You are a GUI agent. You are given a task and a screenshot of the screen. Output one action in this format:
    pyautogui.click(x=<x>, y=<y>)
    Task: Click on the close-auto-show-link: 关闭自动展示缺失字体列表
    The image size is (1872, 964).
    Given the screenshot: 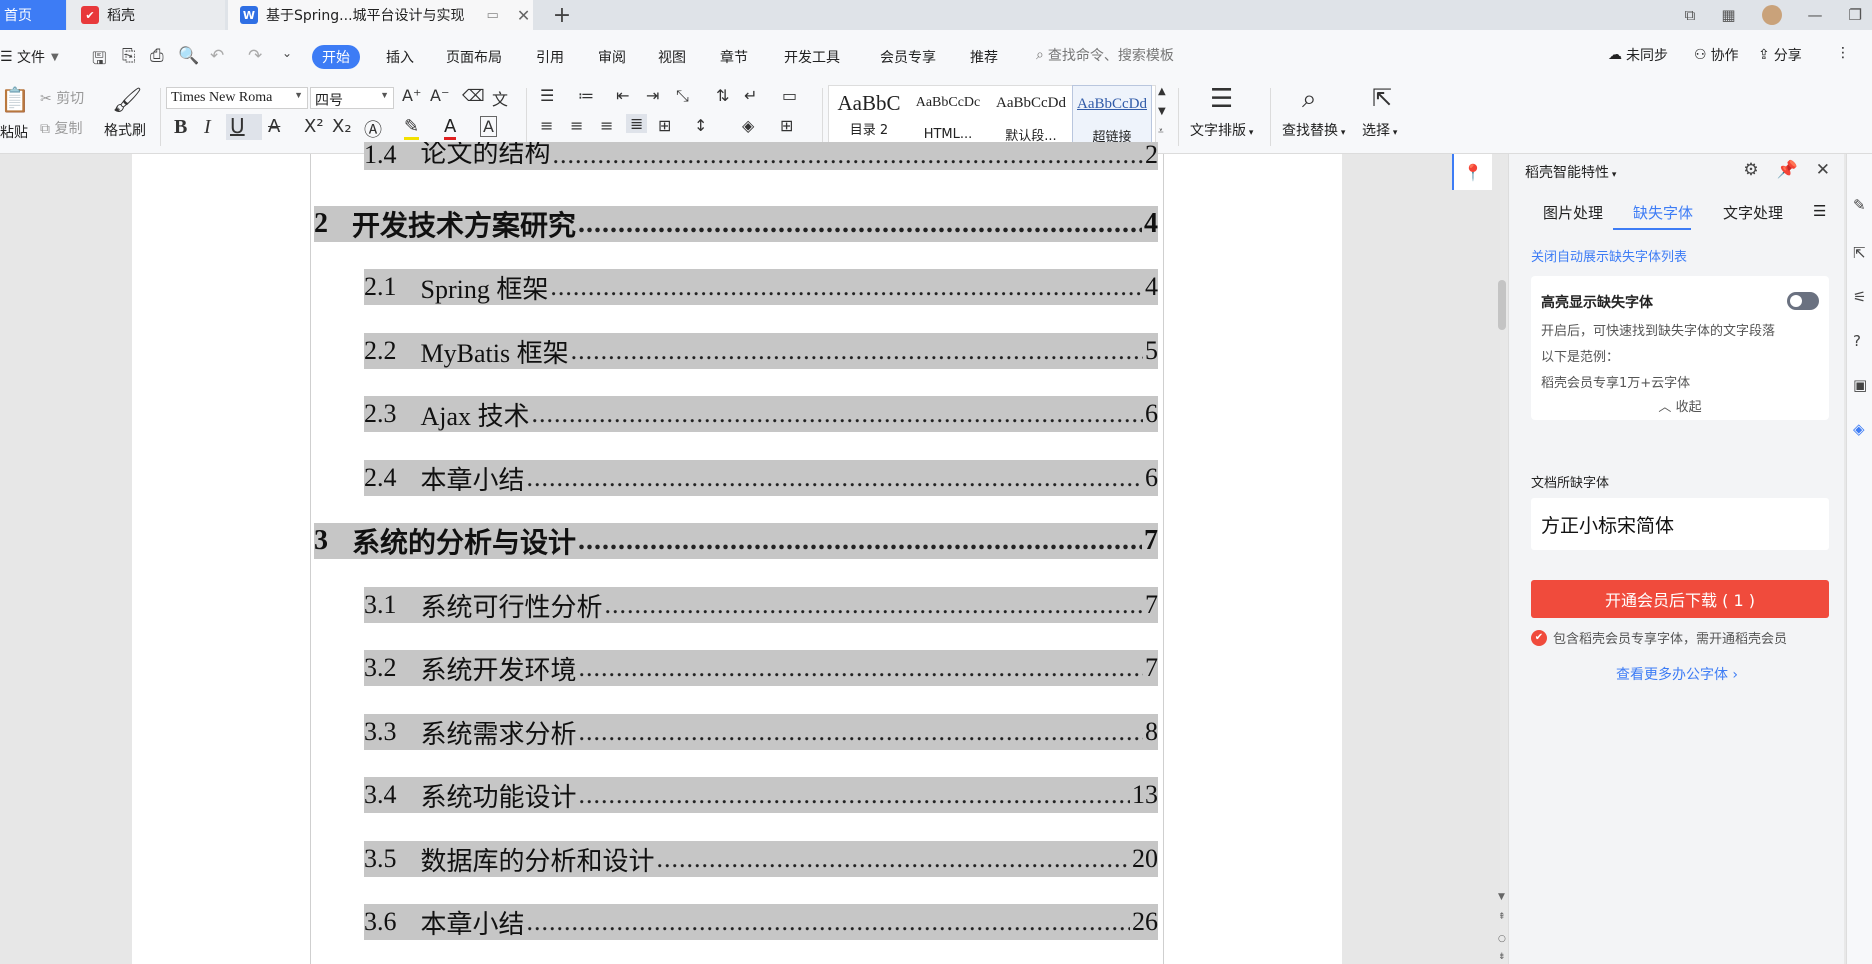 What is the action you would take?
    pyautogui.click(x=1609, y=255)
    